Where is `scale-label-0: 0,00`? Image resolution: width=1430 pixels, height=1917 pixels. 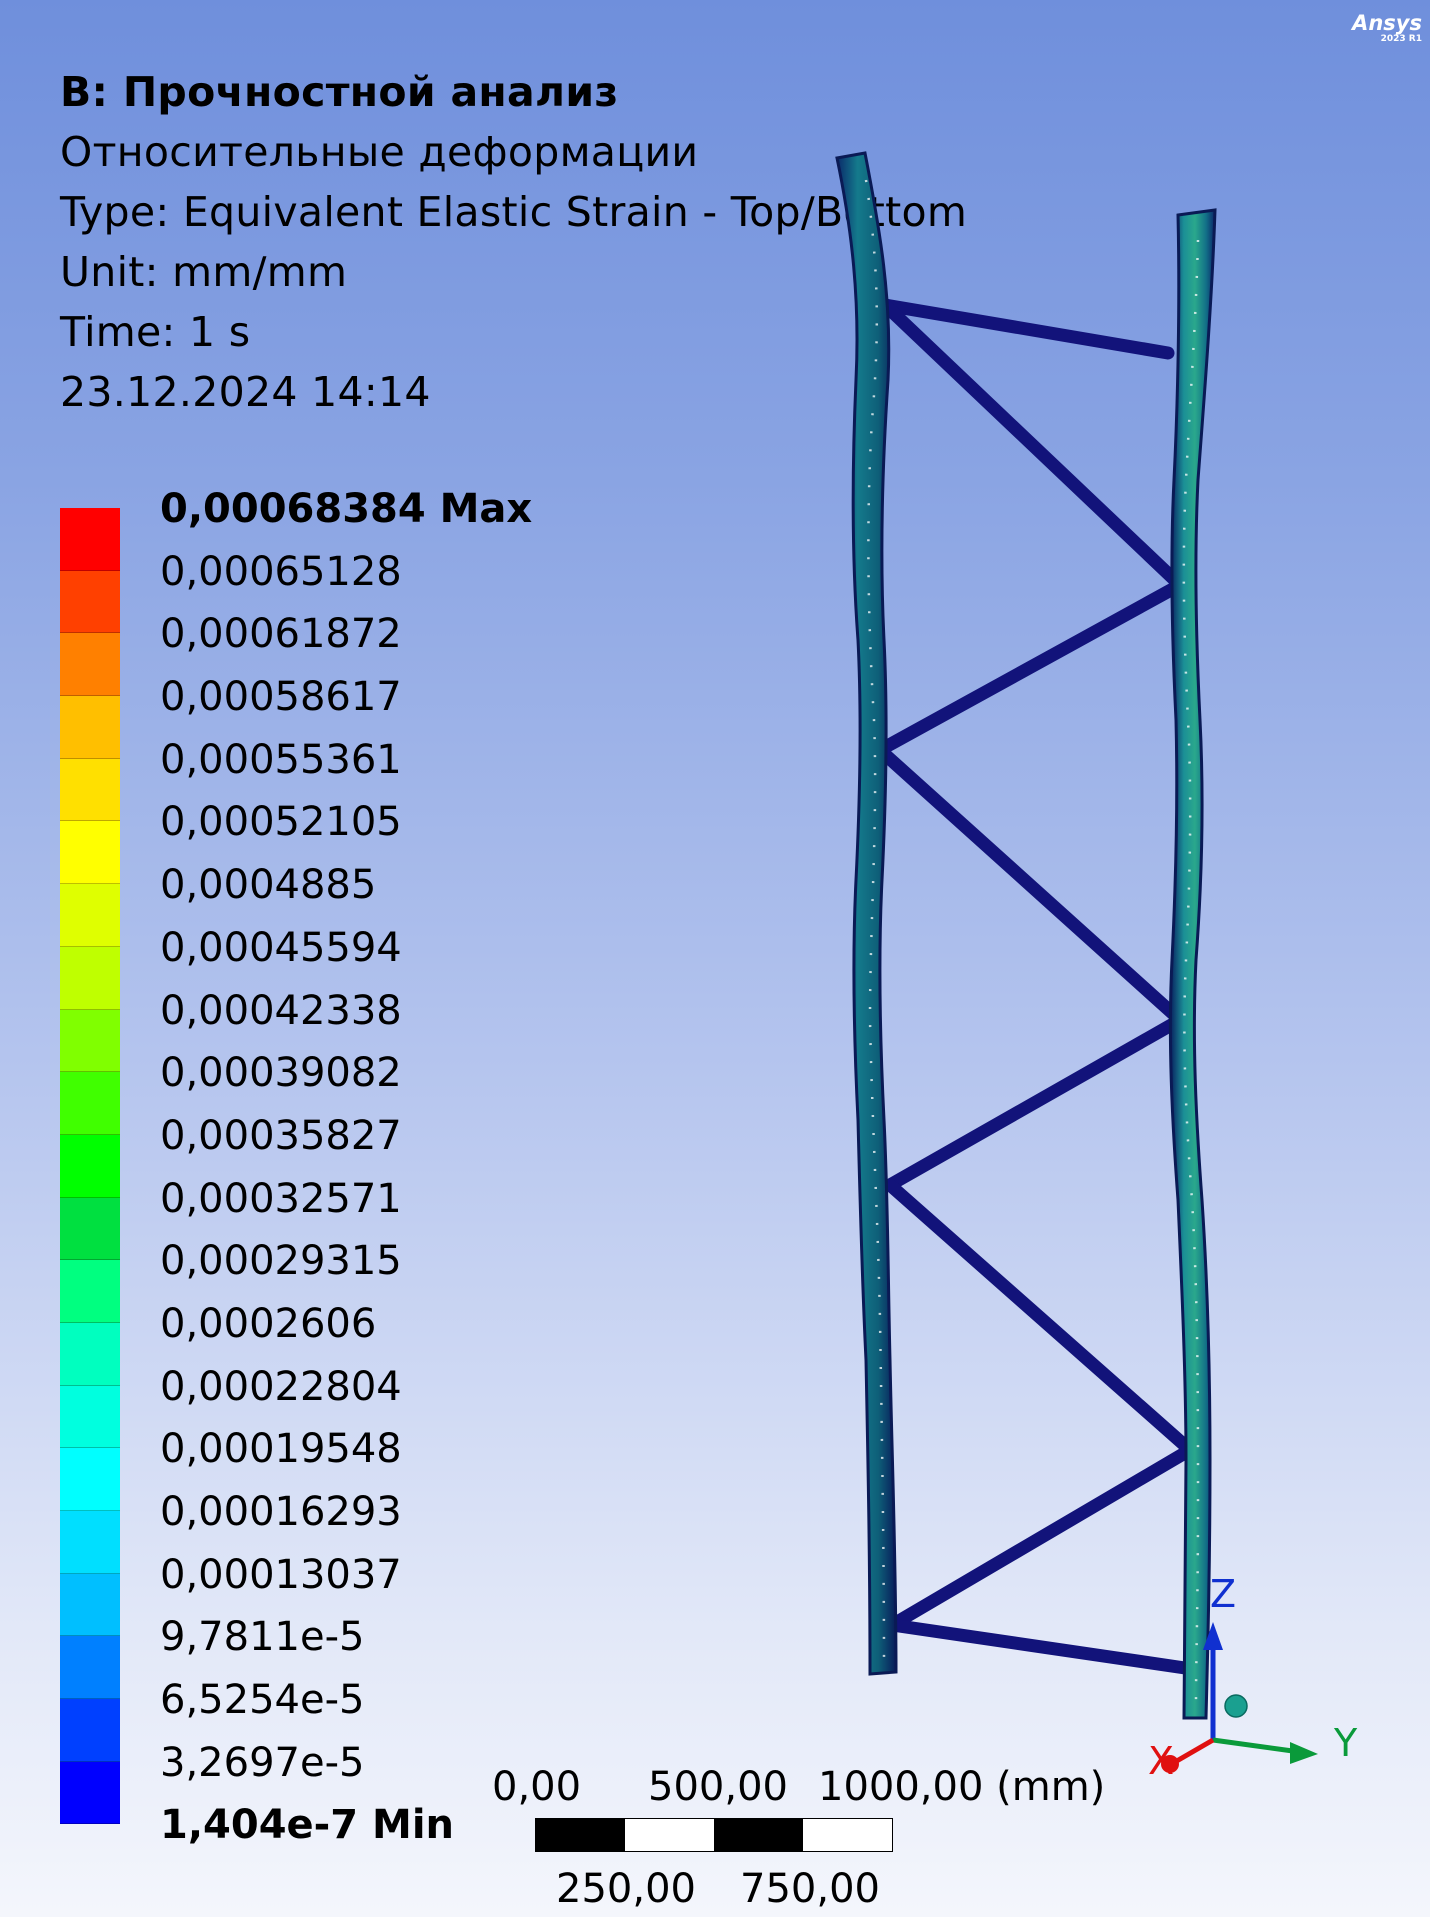
scale-label-0: 0,00 is located at coordinates (537, 1787).